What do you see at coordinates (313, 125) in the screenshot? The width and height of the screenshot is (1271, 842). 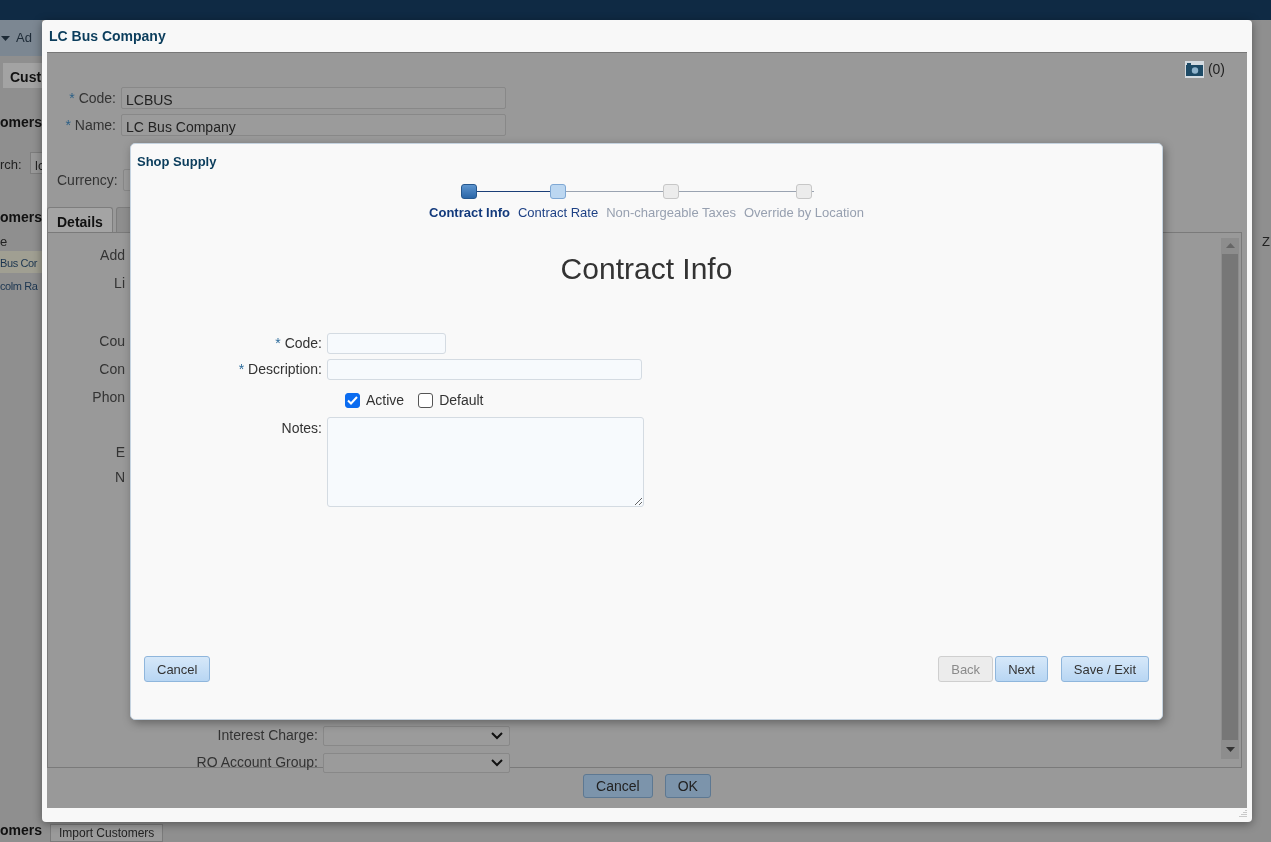 I see `text-field: LC Bus Company` at bounding box center [313, 125].